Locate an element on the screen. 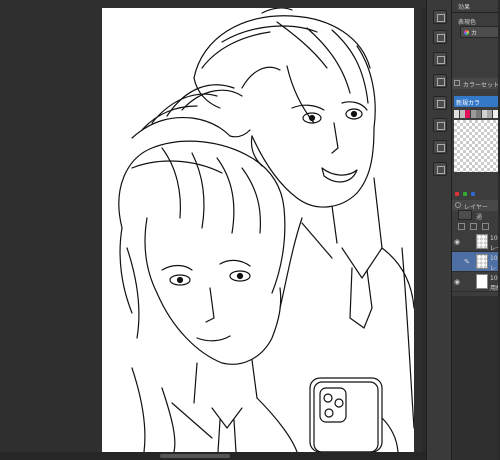 This screenshot has height=460, width=500. scroll-thumb is located at coordinates (195, 456).